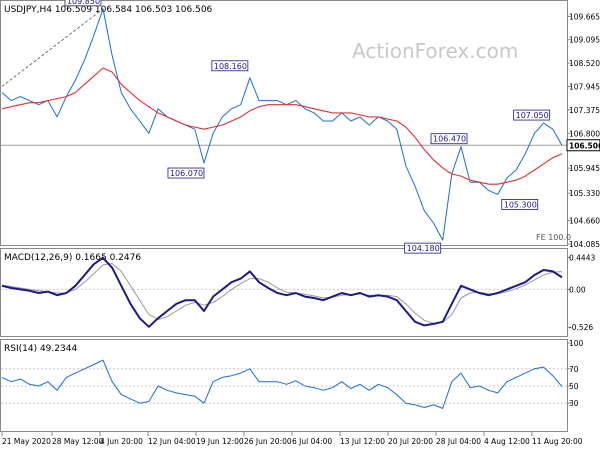  I want to click on x-tick-label: 28 May 12:00, so click(78, 441).